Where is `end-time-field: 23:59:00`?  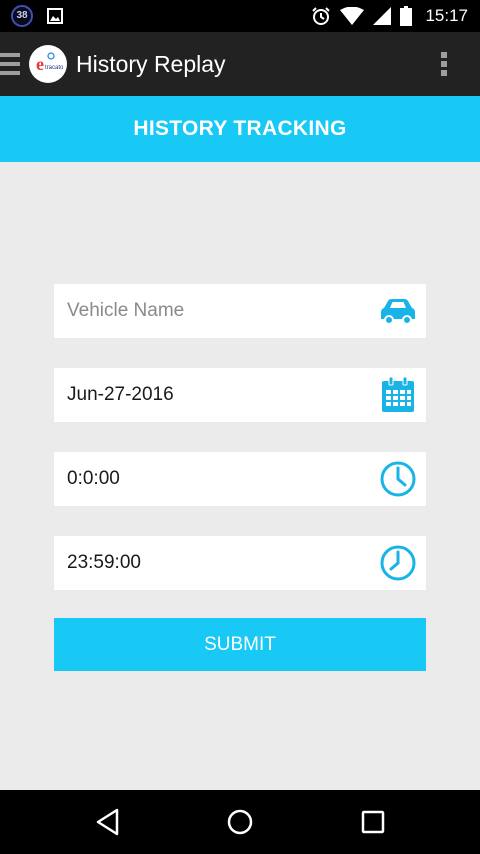 end-time-field: 23:59:00 is located at coordinates (240, 563).